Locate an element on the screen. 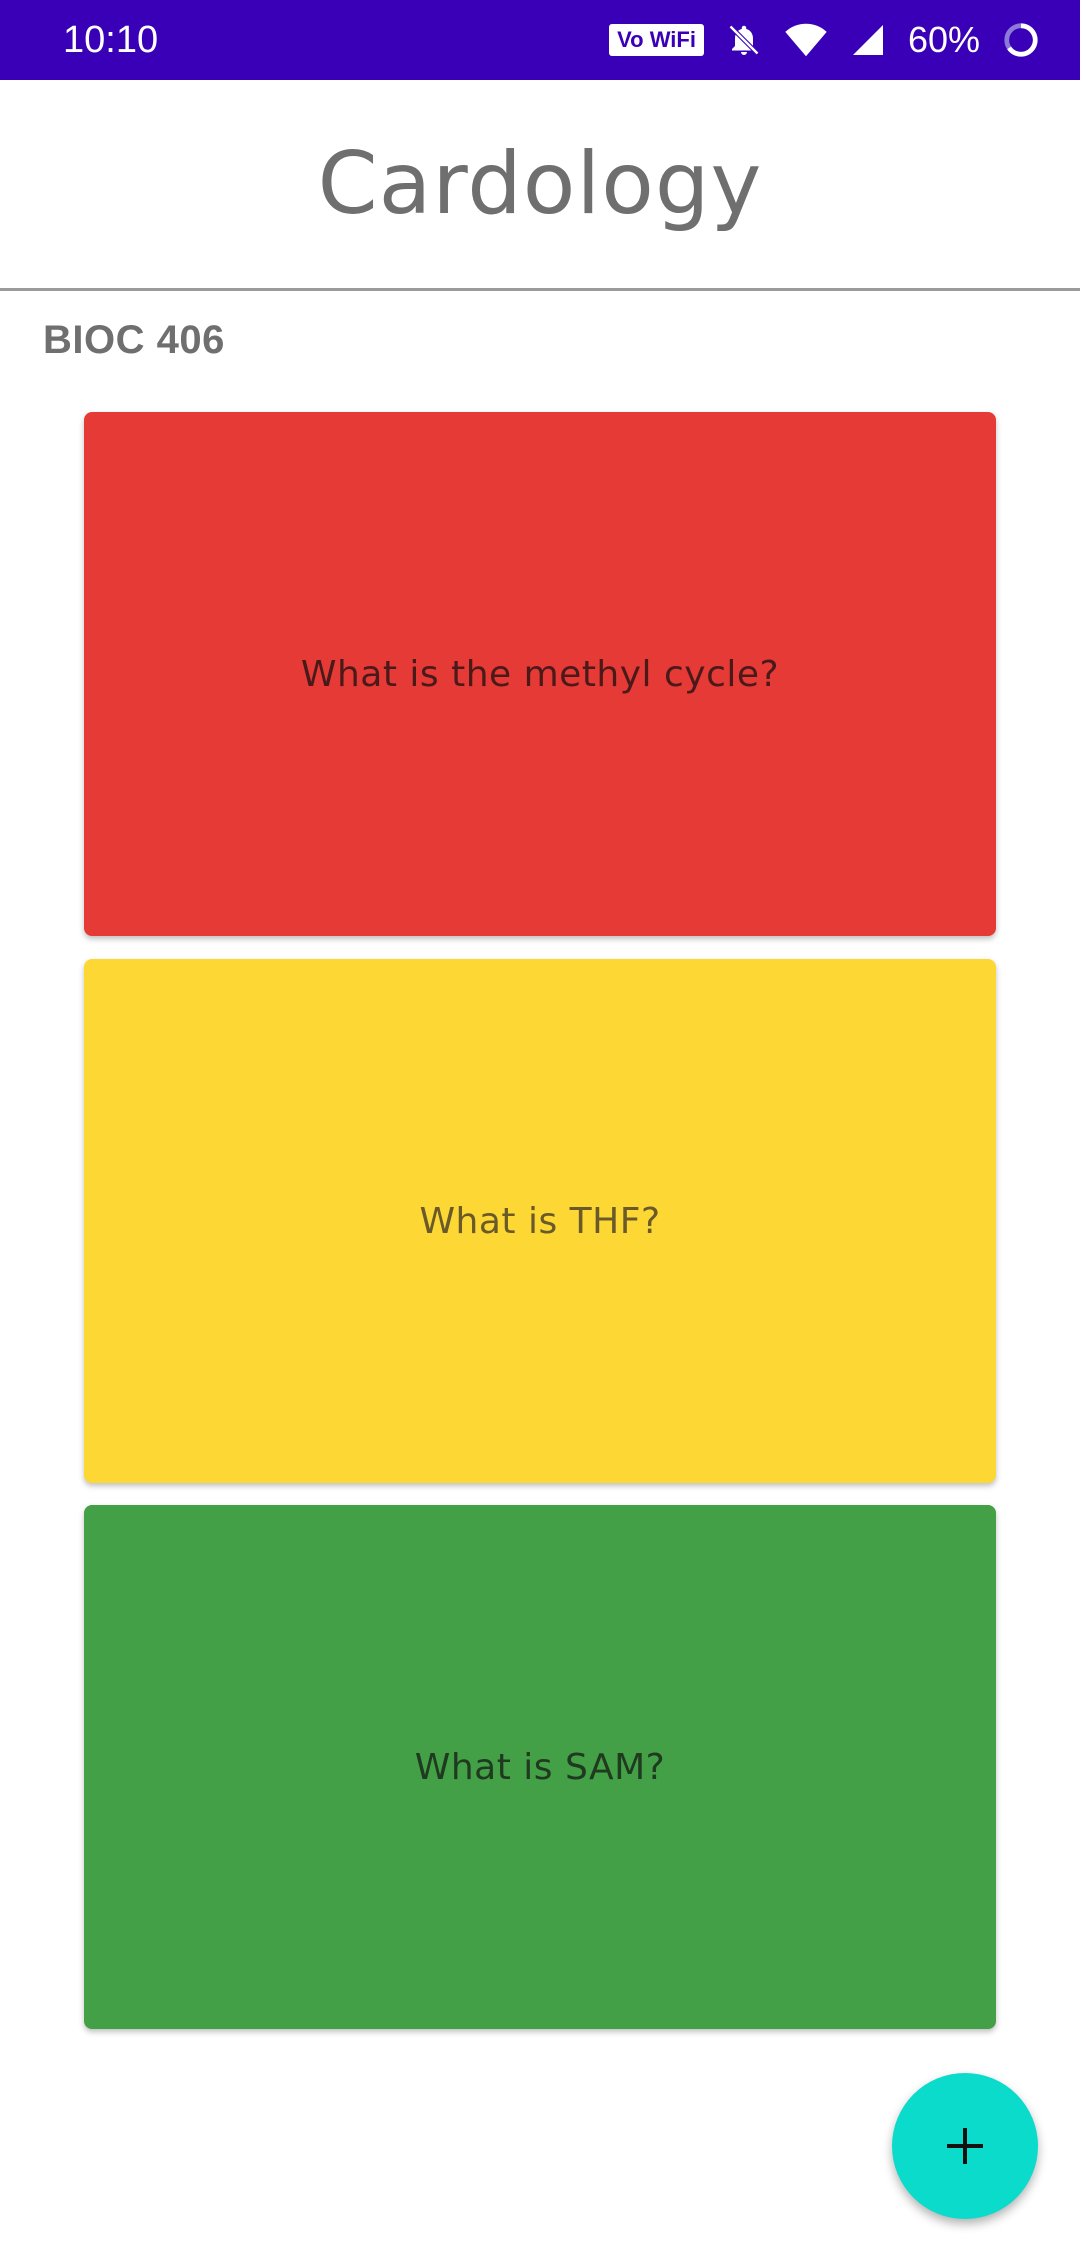  app-title: Cardology is located at coordinates (540, 184).